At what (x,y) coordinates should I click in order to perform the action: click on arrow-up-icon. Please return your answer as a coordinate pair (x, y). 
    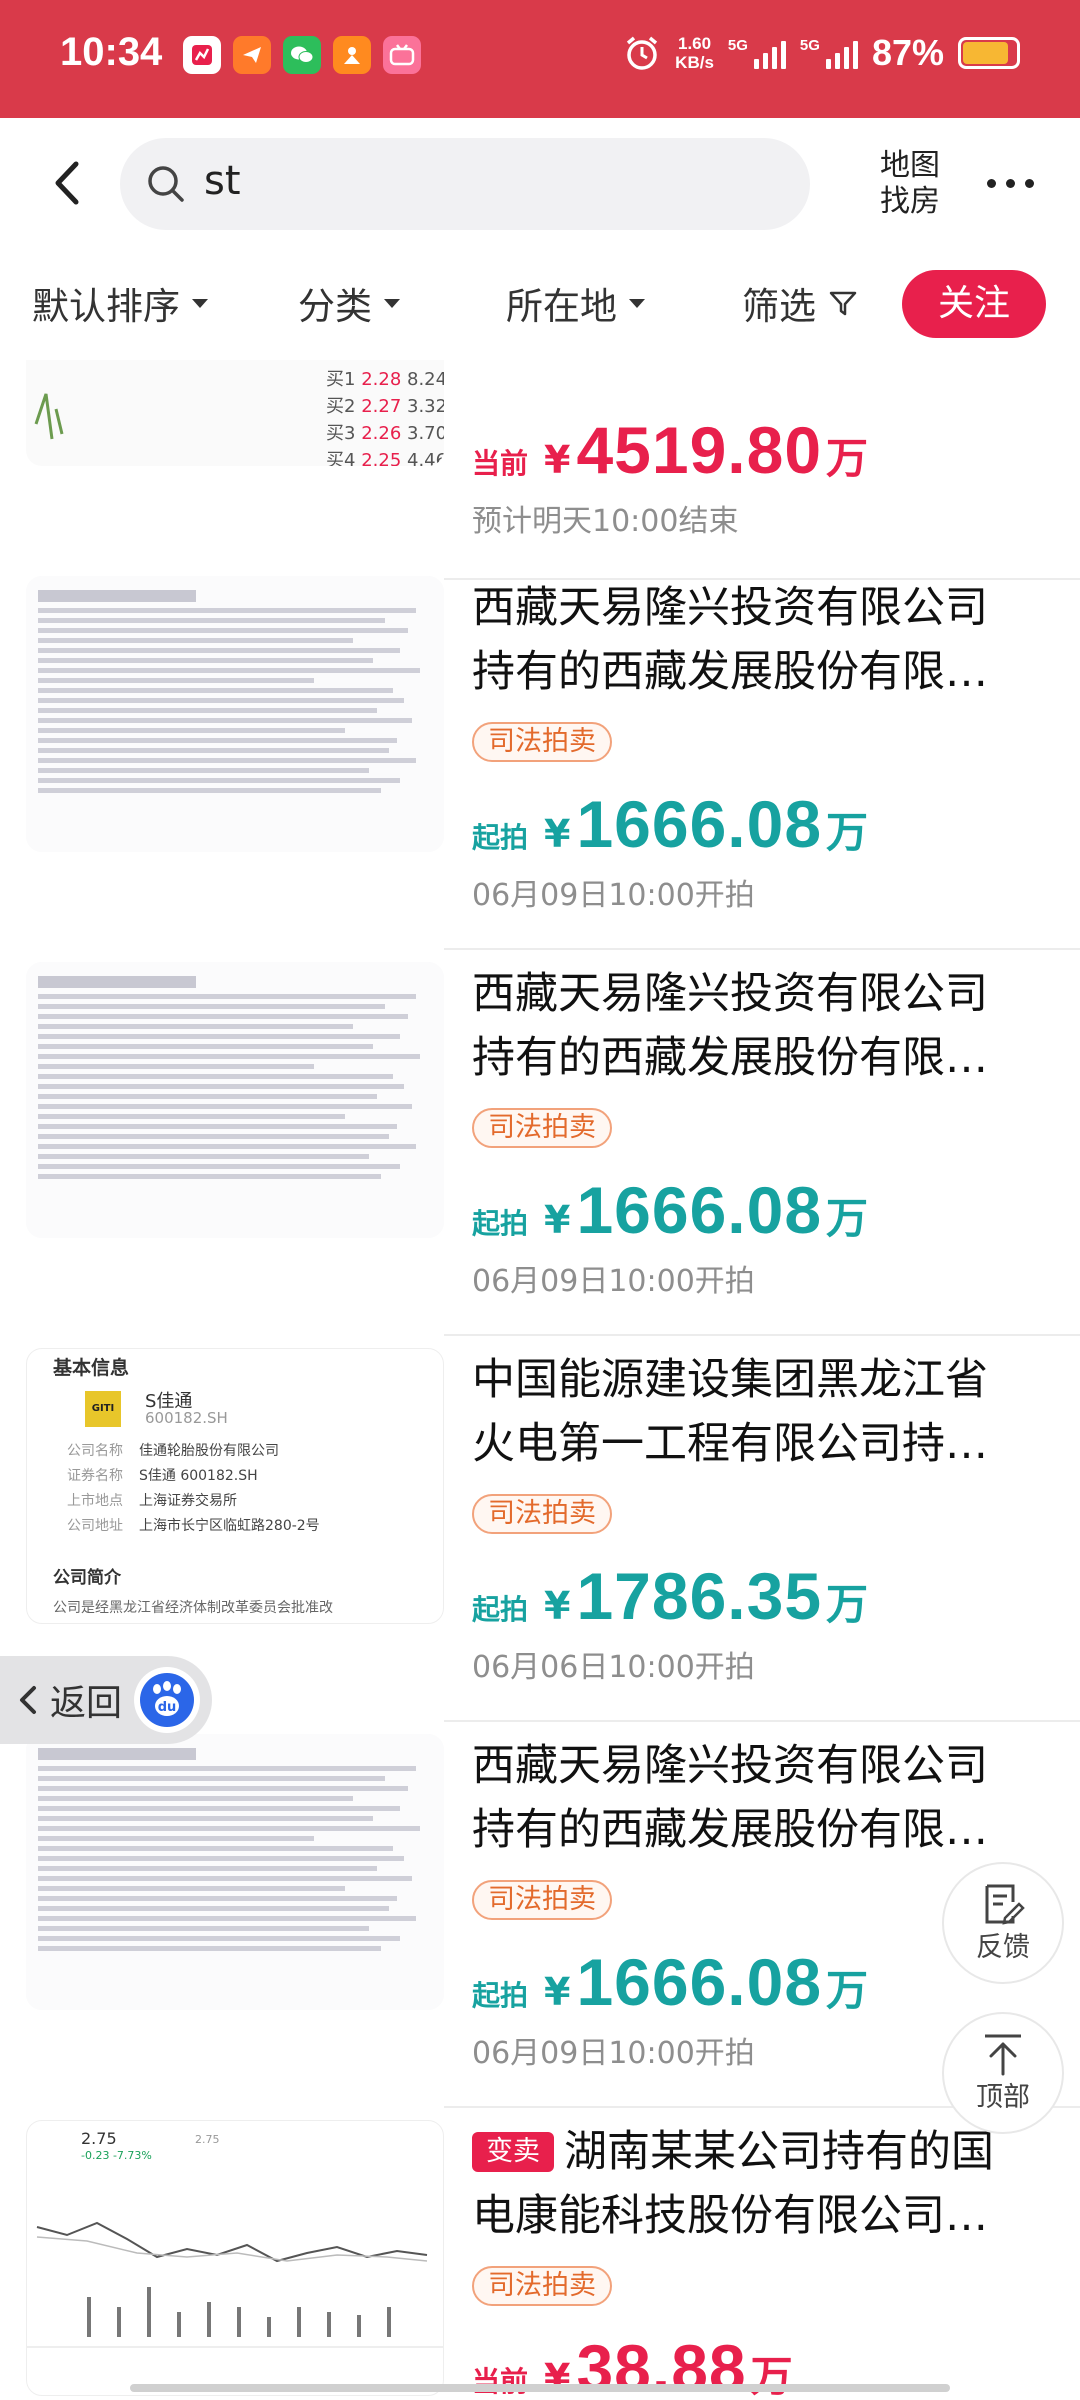
    Looking at the image, I should click on (1003, 2055).